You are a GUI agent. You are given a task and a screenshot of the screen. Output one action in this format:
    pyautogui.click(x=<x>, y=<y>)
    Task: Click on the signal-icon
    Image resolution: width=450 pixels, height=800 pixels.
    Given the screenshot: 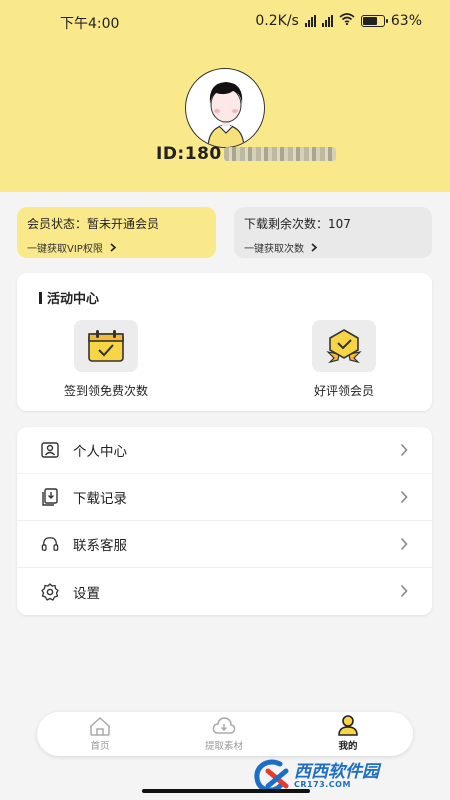 What is the action you would take?
    pyautogui.click(x=310, y=21)
    